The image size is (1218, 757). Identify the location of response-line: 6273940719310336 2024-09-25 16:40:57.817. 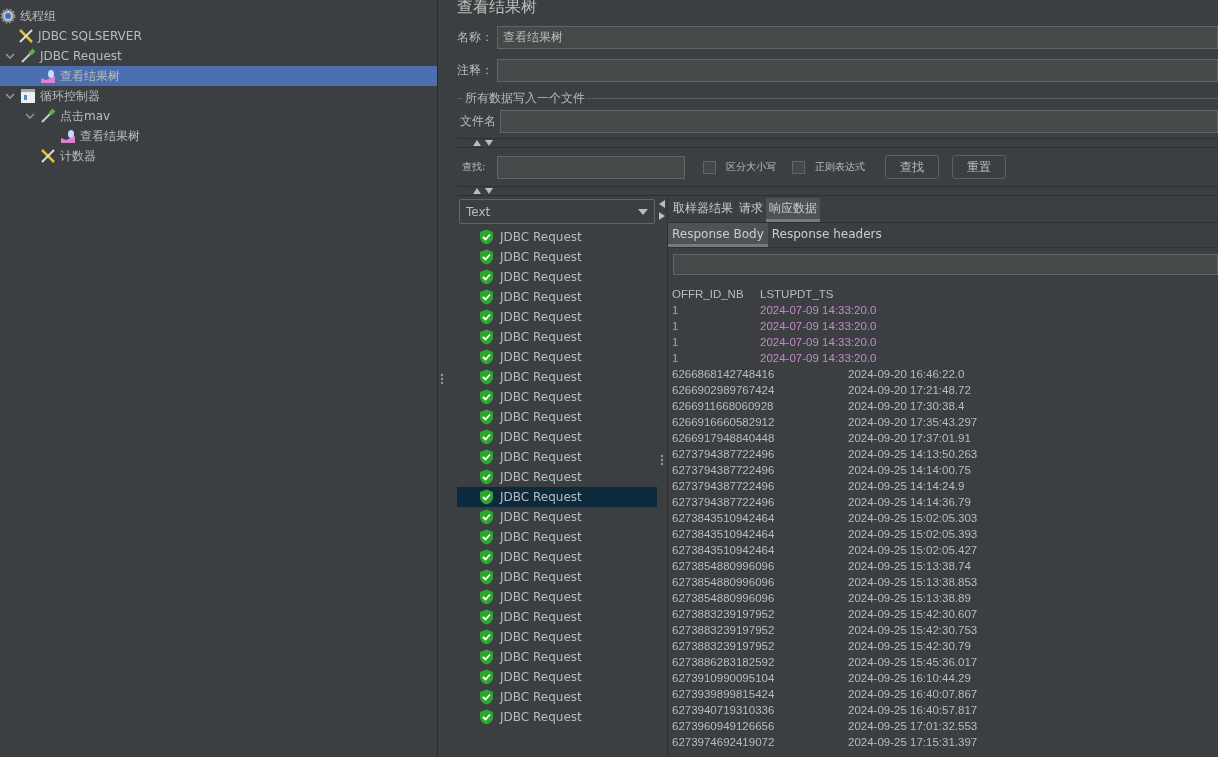
(825, 710).